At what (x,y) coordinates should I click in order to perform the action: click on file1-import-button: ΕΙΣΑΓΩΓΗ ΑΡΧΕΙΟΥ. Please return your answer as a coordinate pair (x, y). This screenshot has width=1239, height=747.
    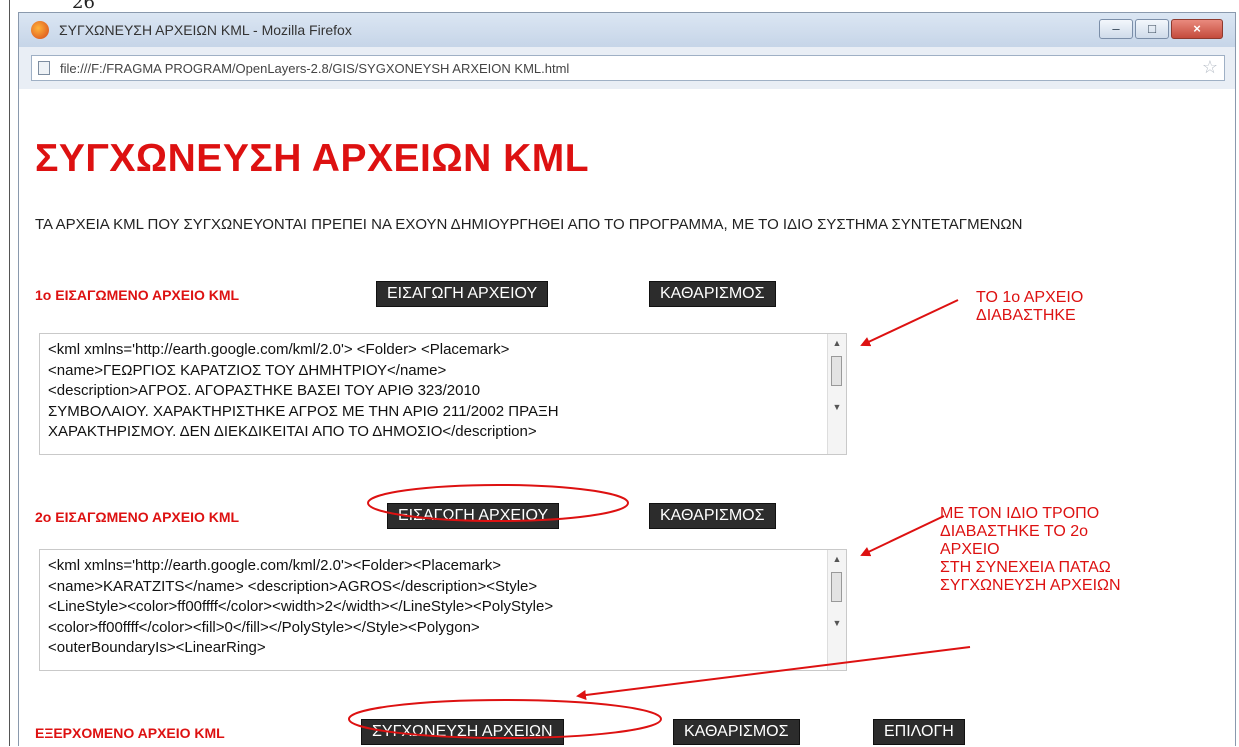
    Looking at the image, I should click on (462, 294).